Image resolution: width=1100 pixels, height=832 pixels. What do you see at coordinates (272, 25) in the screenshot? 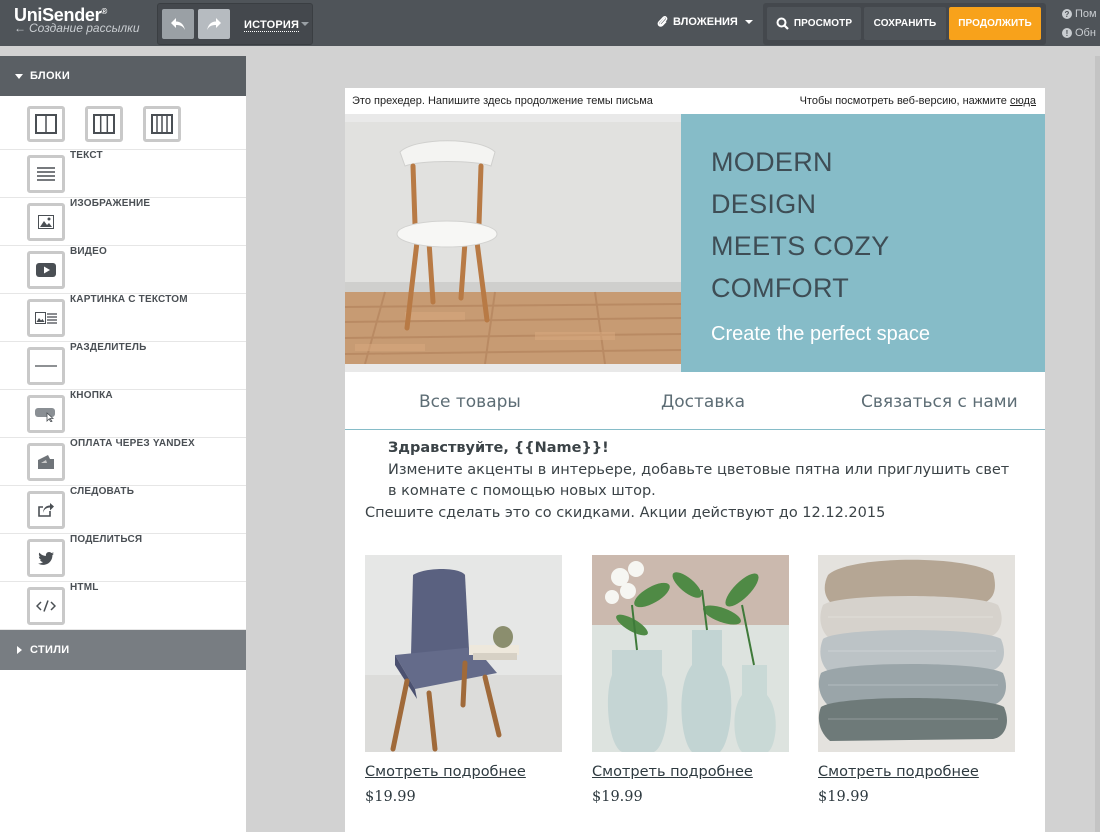
I see `history-dropdown: ИСТОРИЯ` at bounding box center [272, 25].